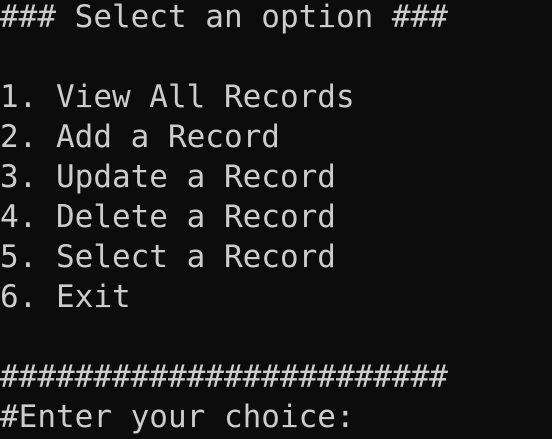 This screenshot has width=552, height=439. I want to click on menu-option-view-all: 1. View All Records, so click(177, 97).